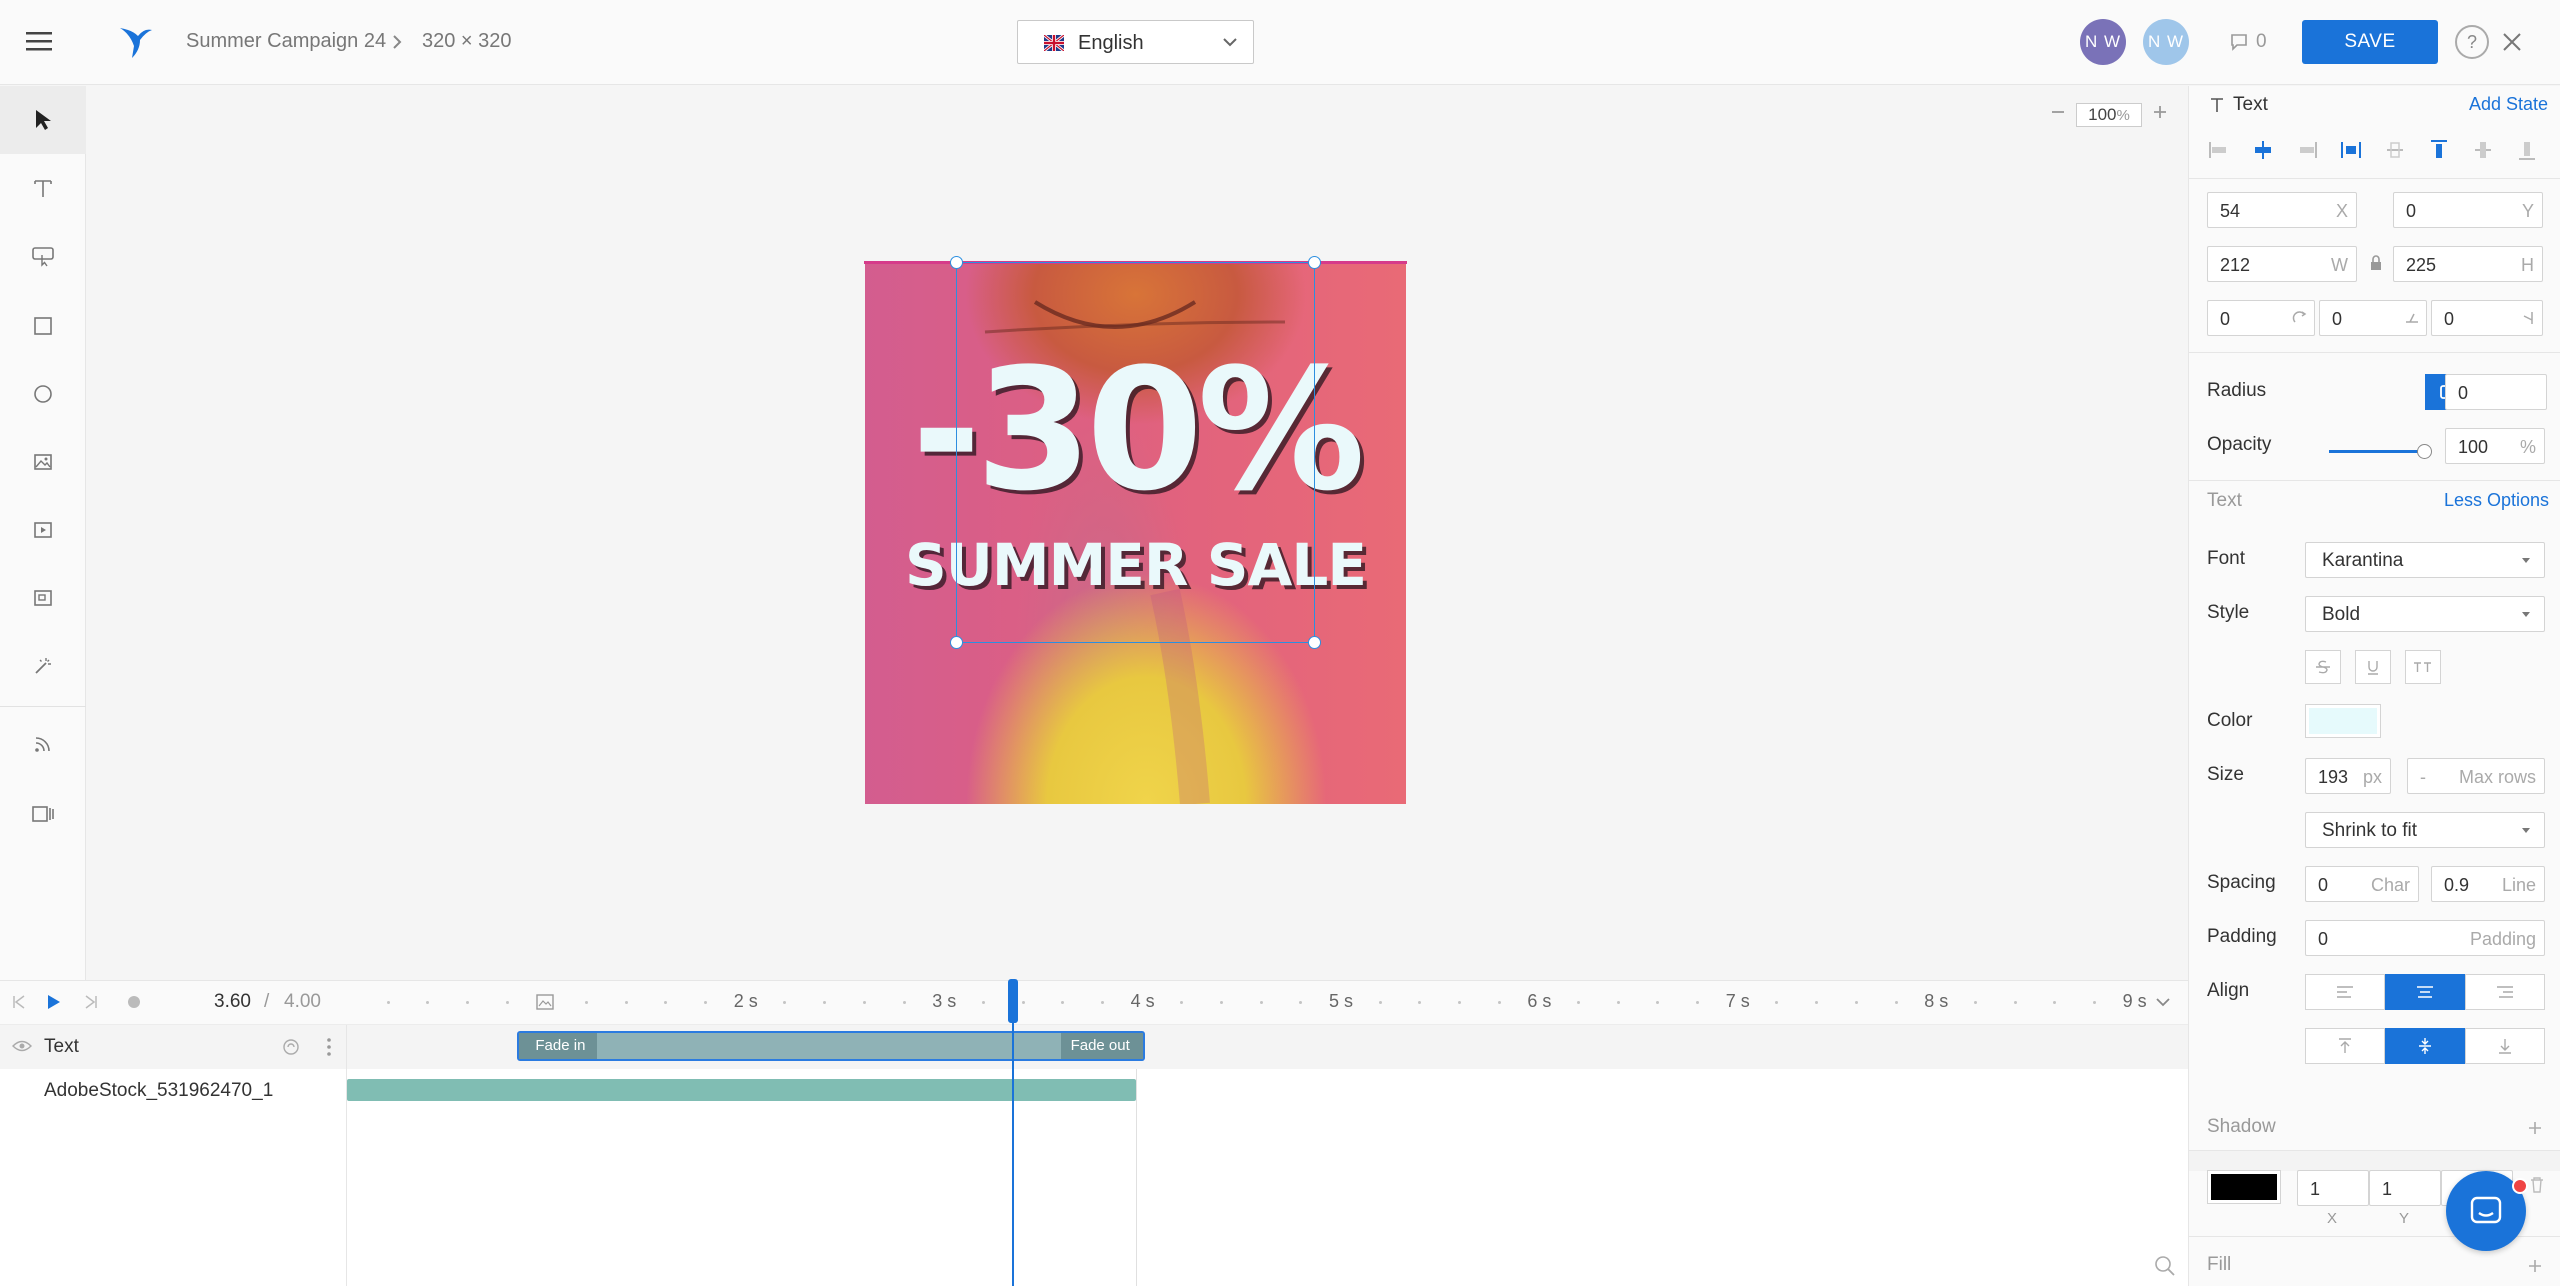 The width and height of the screenshot is (2560, 1286). Describe the element at coordinates (2345, 992) in the screenshot. I see `text-align-left-button` at that location.